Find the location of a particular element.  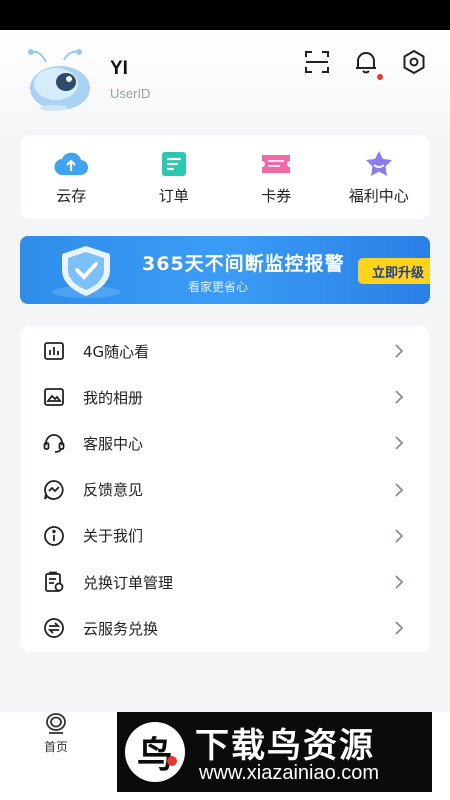

quick-action-cloud-storage: 云存 is located at coordinates (71, 177).